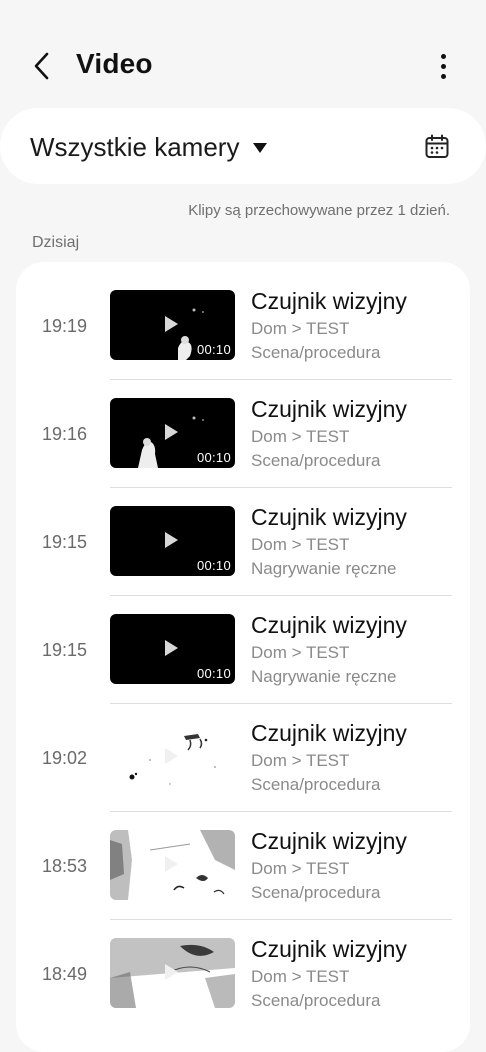  What do you see at coordinates (65, 326) in the screenshot?
I see `clip-time: 19:19` at bounding box center [65, 326].